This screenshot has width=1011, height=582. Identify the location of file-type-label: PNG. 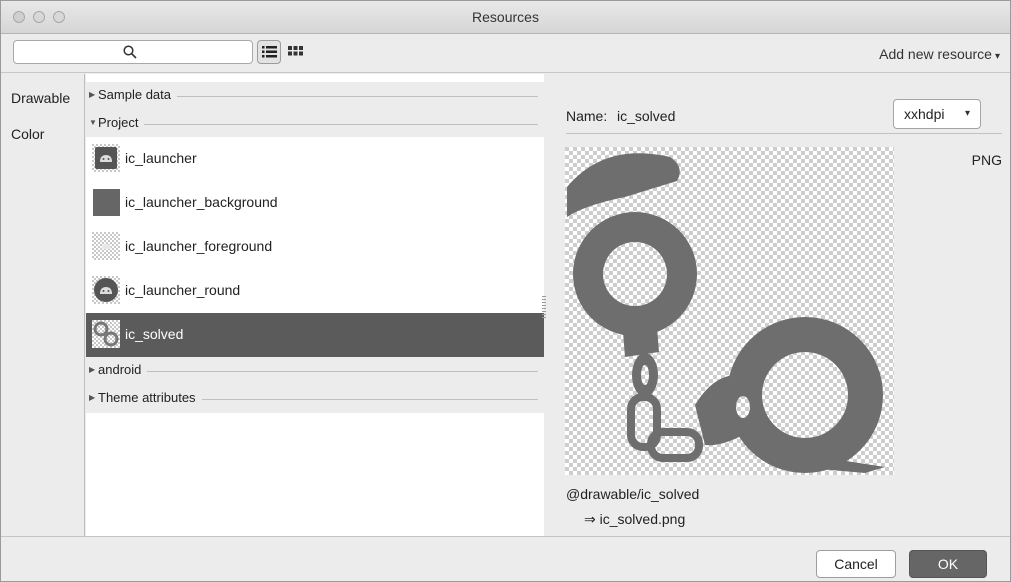
(986, 160).